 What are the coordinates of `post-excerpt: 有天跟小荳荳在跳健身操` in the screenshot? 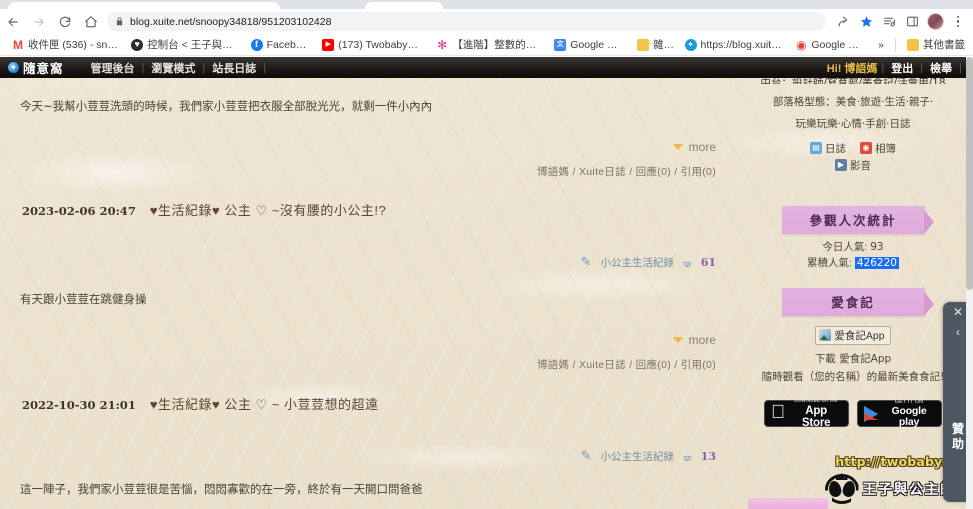 It's located at (83, 299).